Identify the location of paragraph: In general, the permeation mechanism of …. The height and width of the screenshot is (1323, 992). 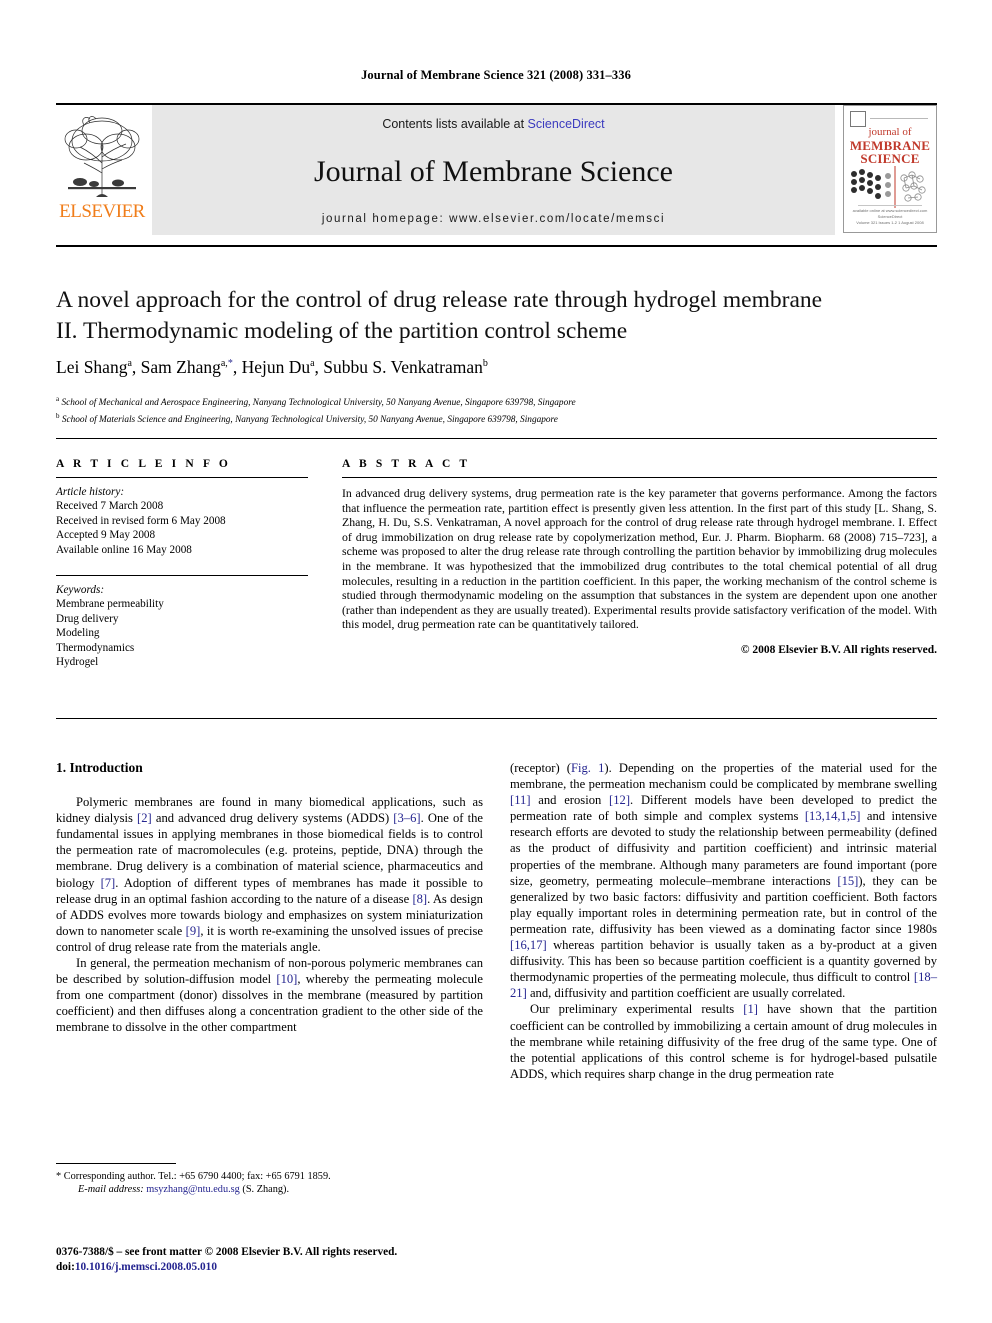
(269, 995).